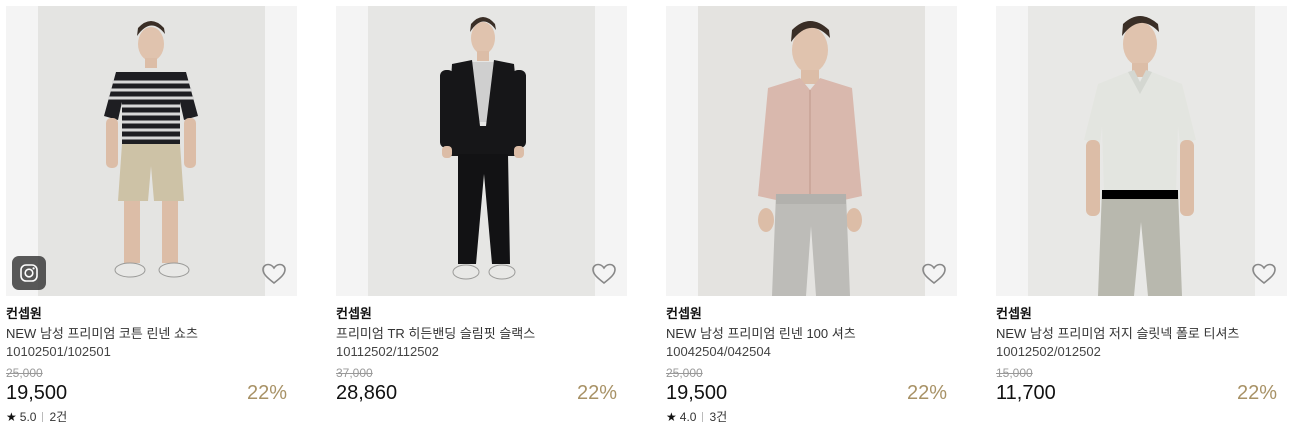  What do you see at coordinates (29, 273) in the screenshot?
I see `instagram-icon` at bounding box center [29, 273].